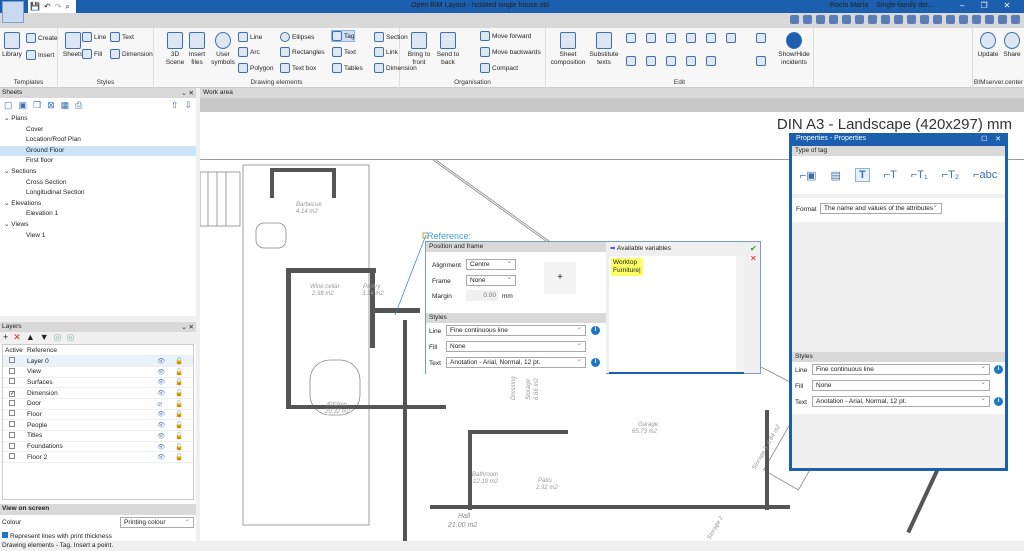 Image resolution: width=1024 pixels, height=551 pixels. I want to click on tree-group-plans: ⌄ Plans, so click(98, 119).